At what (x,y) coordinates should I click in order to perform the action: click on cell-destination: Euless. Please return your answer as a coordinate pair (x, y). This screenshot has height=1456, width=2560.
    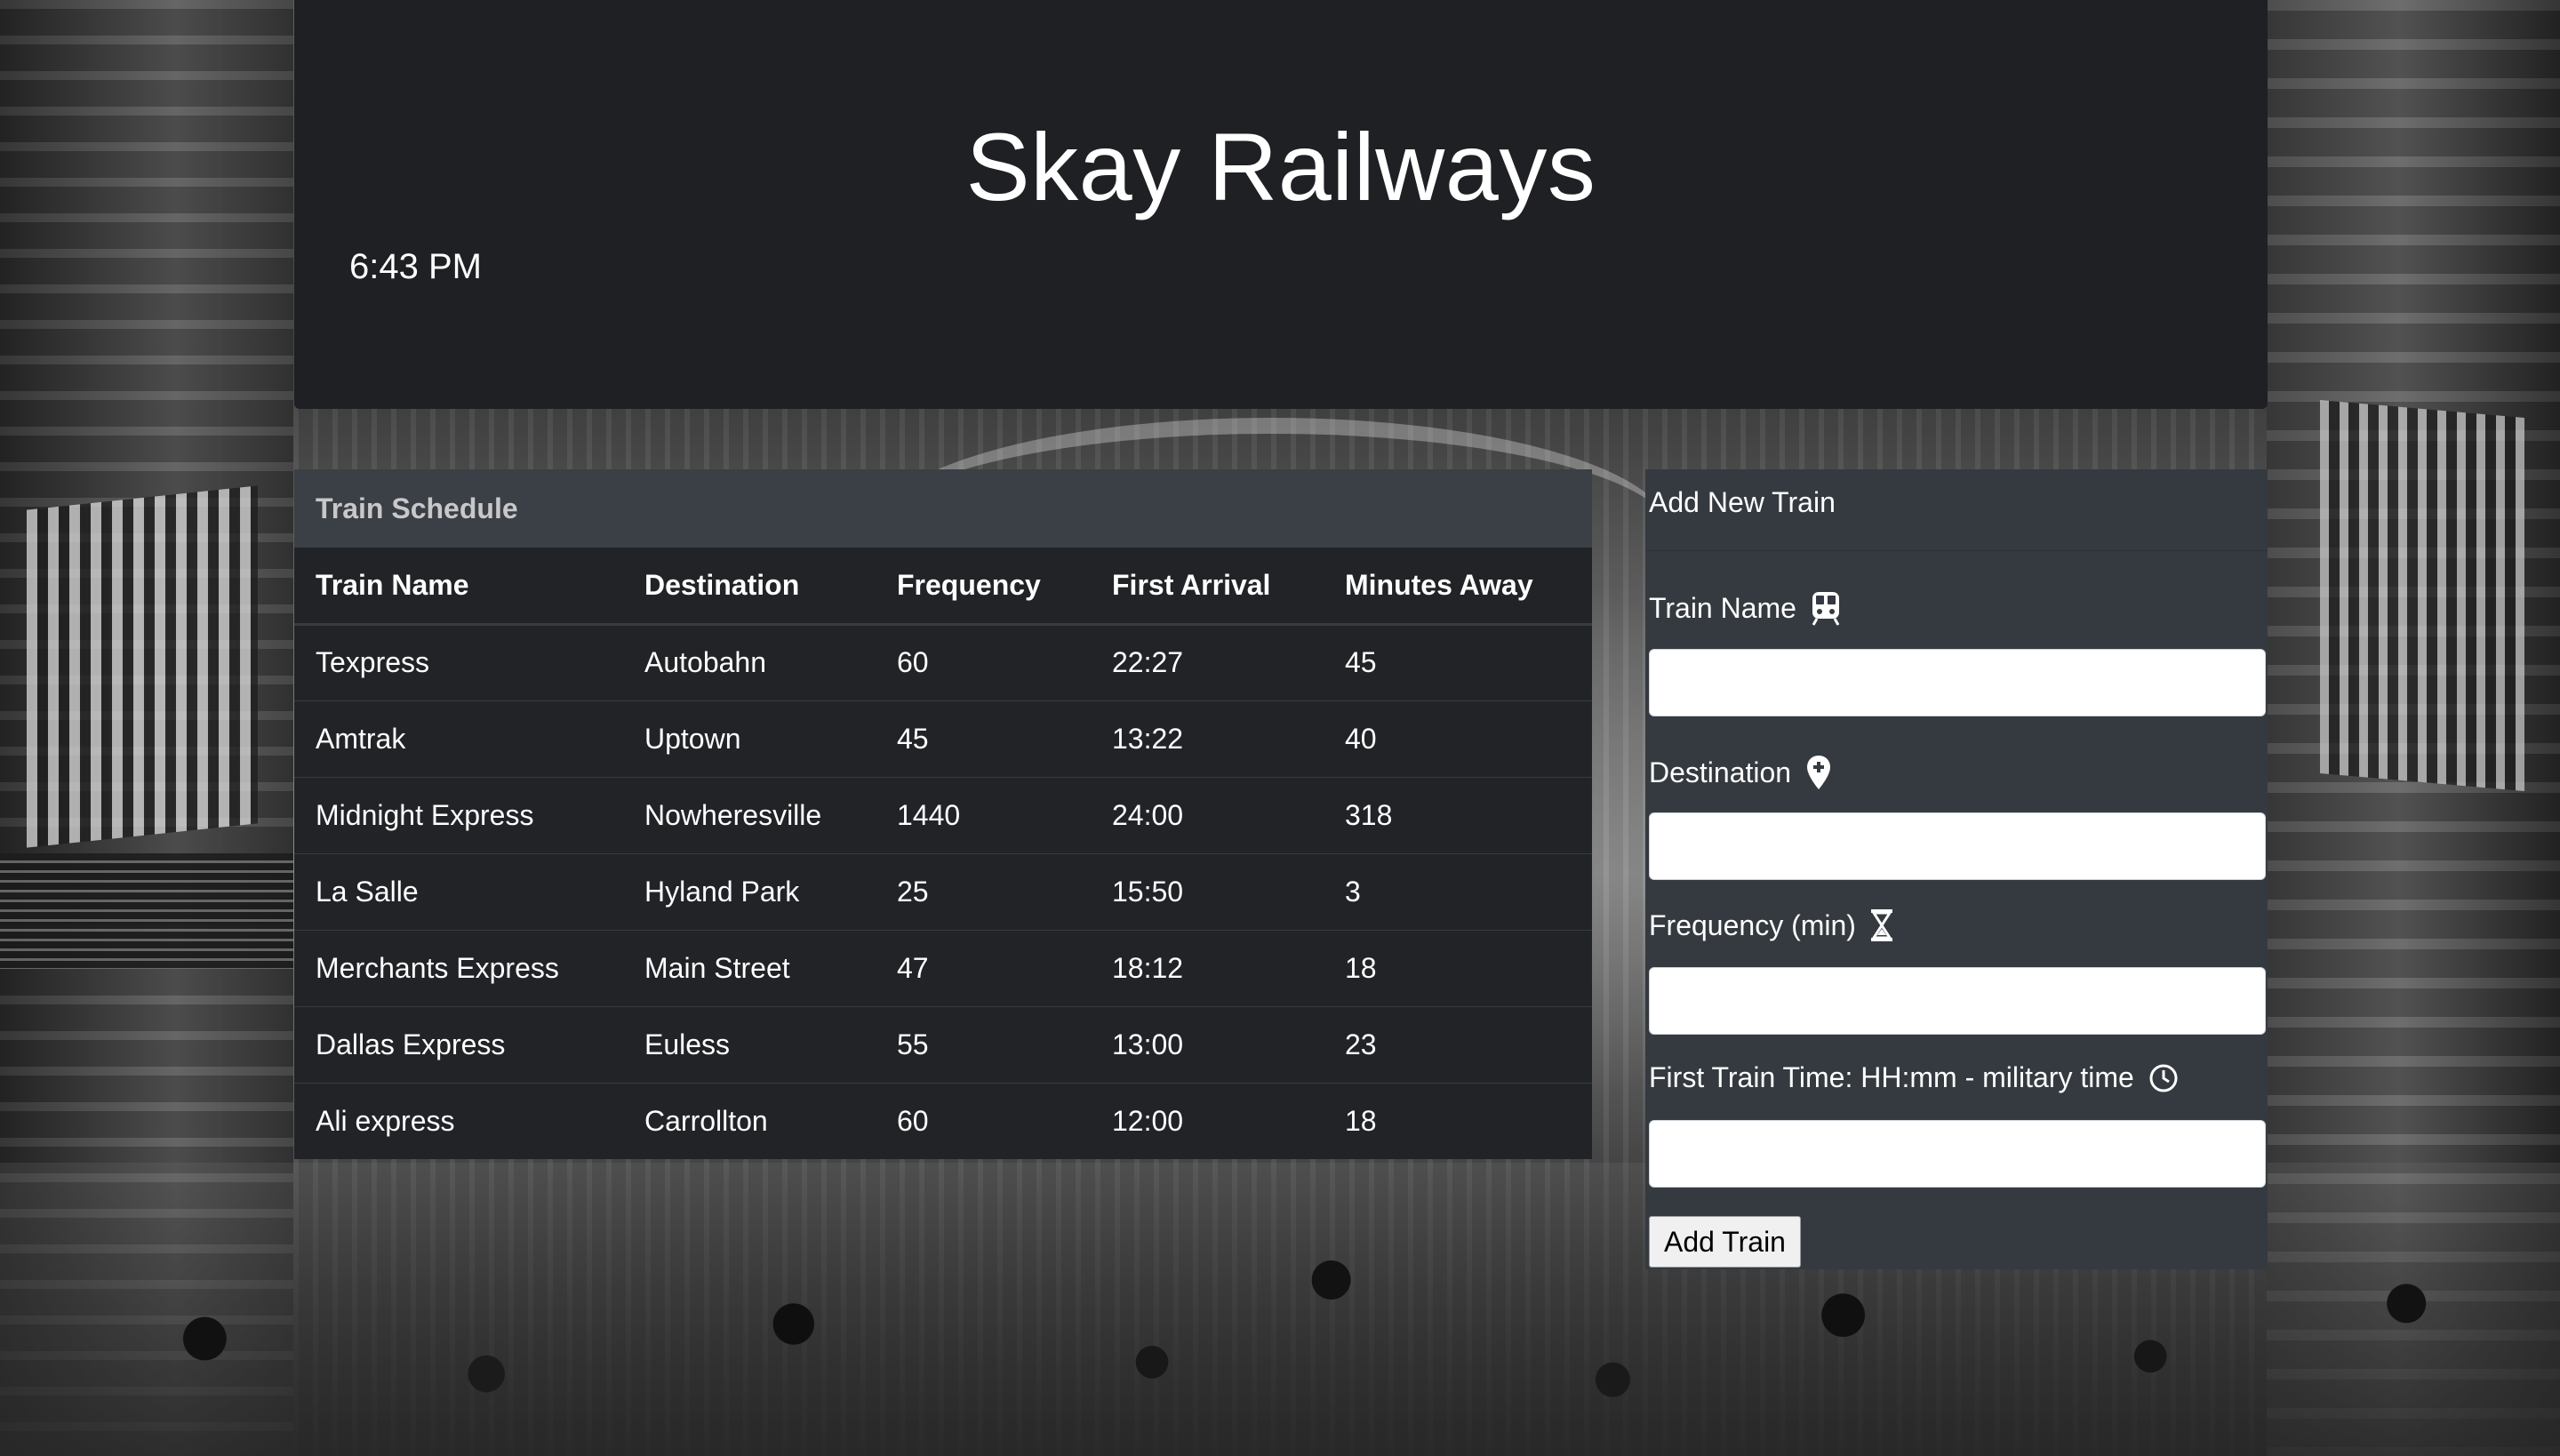
    Looking at the image, I should click on (749, 1044).